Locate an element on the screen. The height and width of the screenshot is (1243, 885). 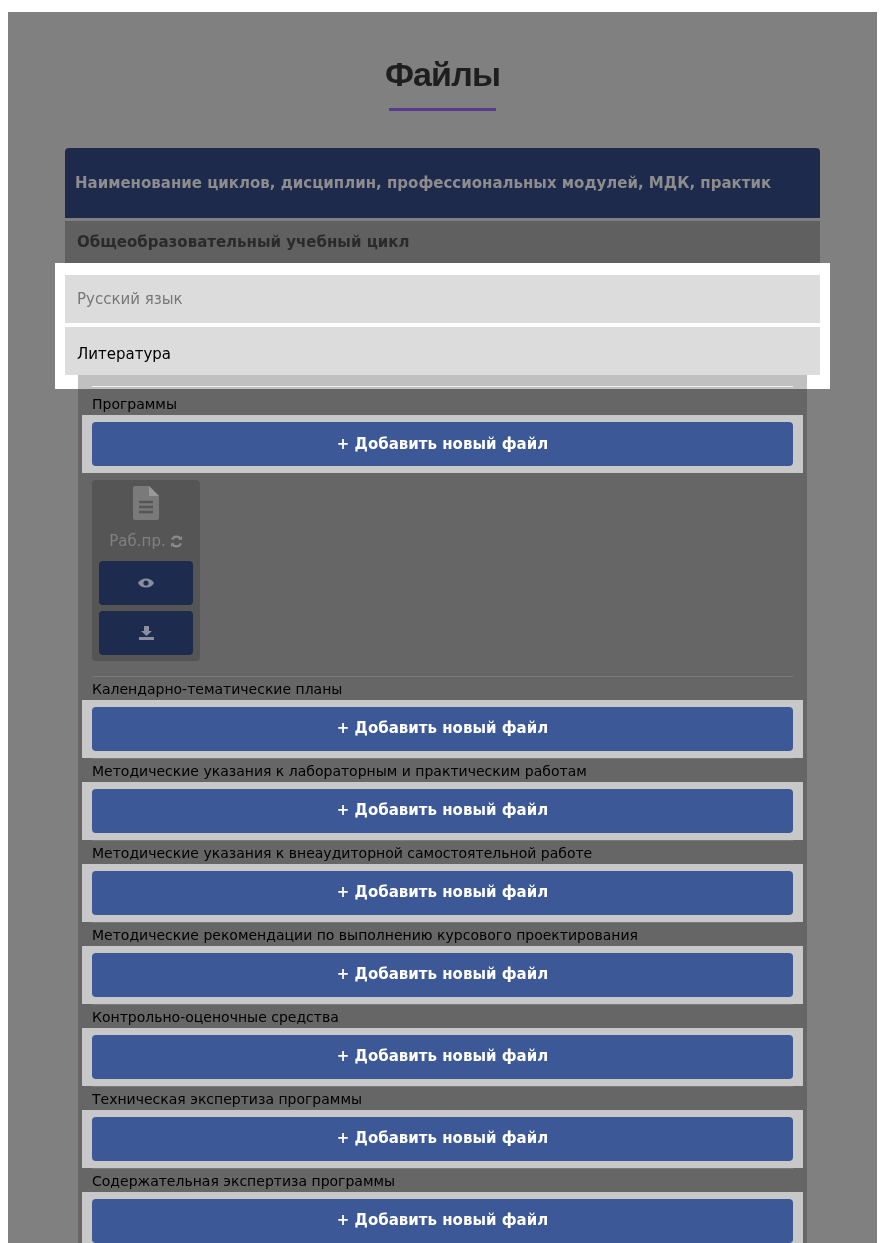
section-title: Календарно-тематические планы is located at coordinates (217, 688).